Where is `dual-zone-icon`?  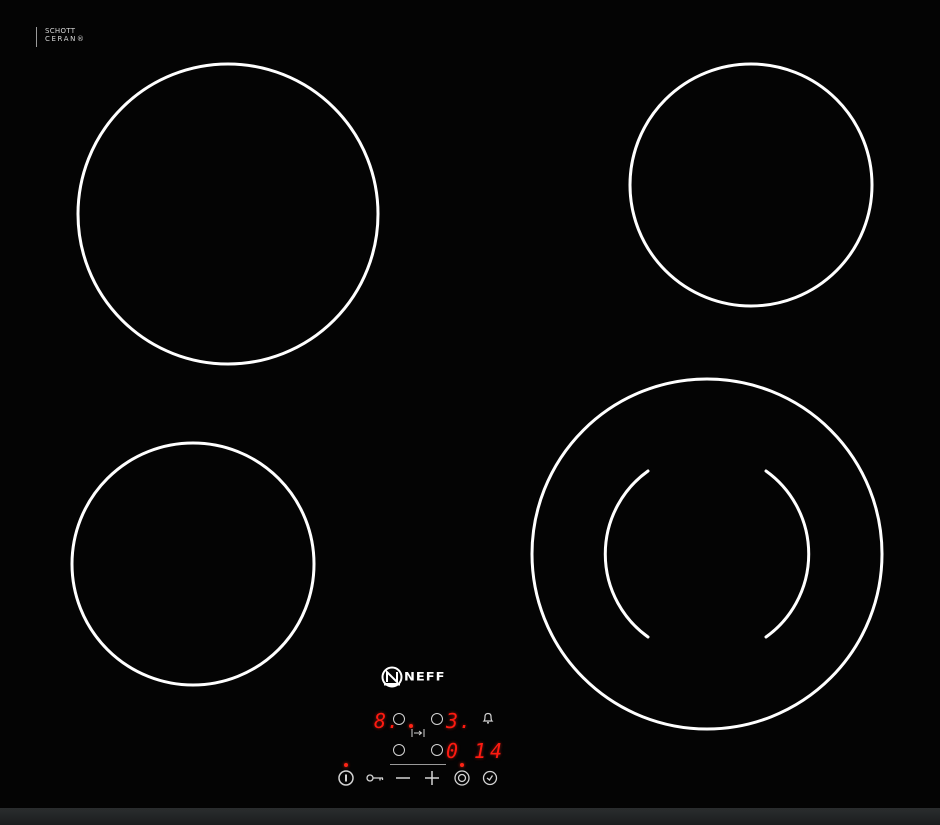 dual-zone-icon is located at coordinates (462, 778).